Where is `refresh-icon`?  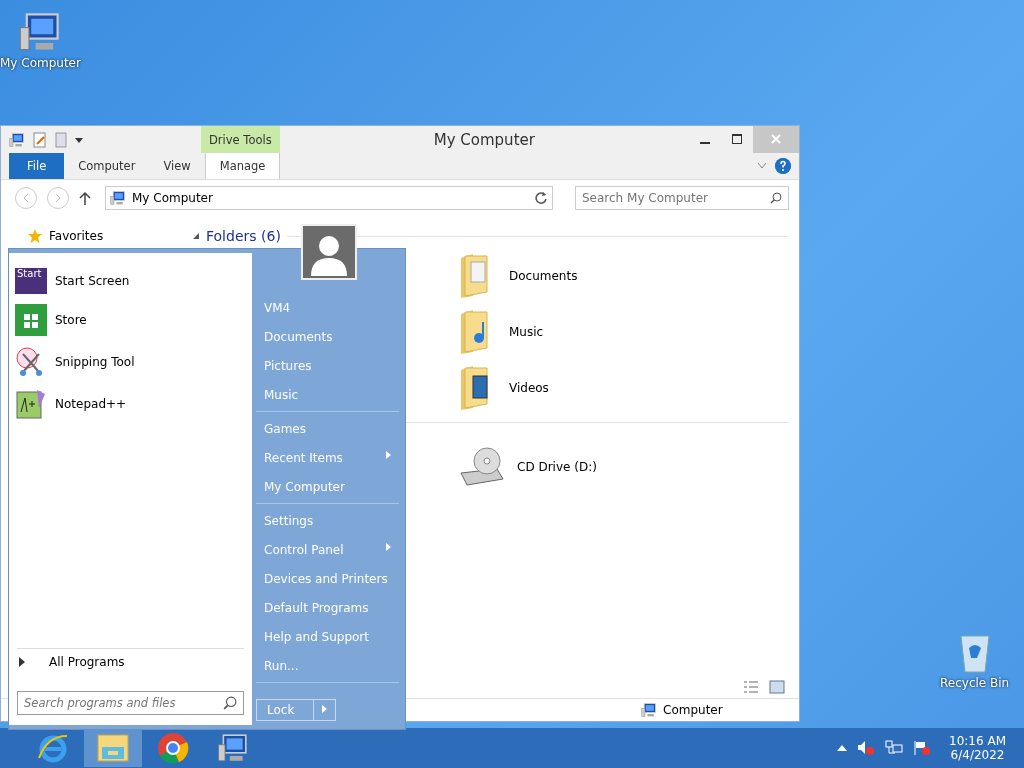
refresh-icon is located at coordinates (541, 198).